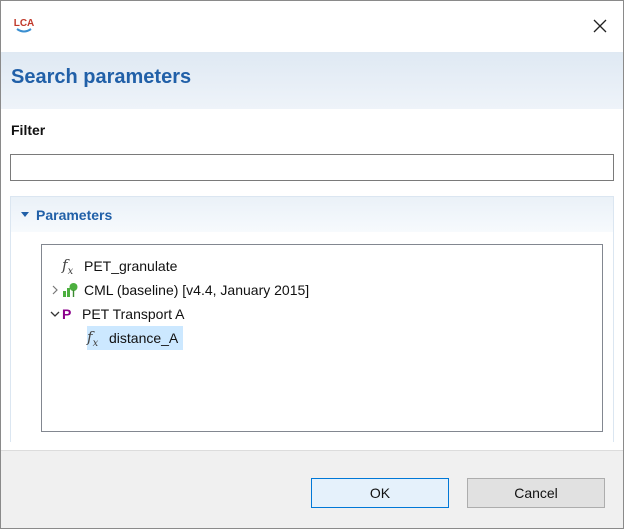 This screenshot has width=624, height=529. I want to click on tree-item: fx PET_granulate, so click(112, 266).